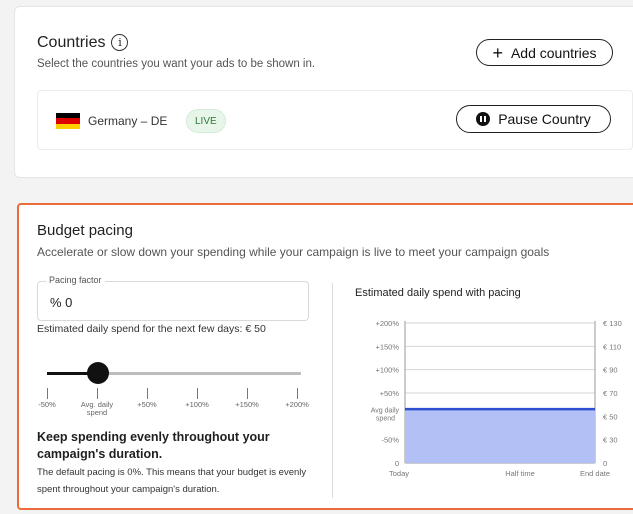 This screenshot has height=514, width=633. What do you see at coordinates (61, 302) in the screenshot?
I see `pacing-factor-value: % 0` at bounding box center [61, 302].